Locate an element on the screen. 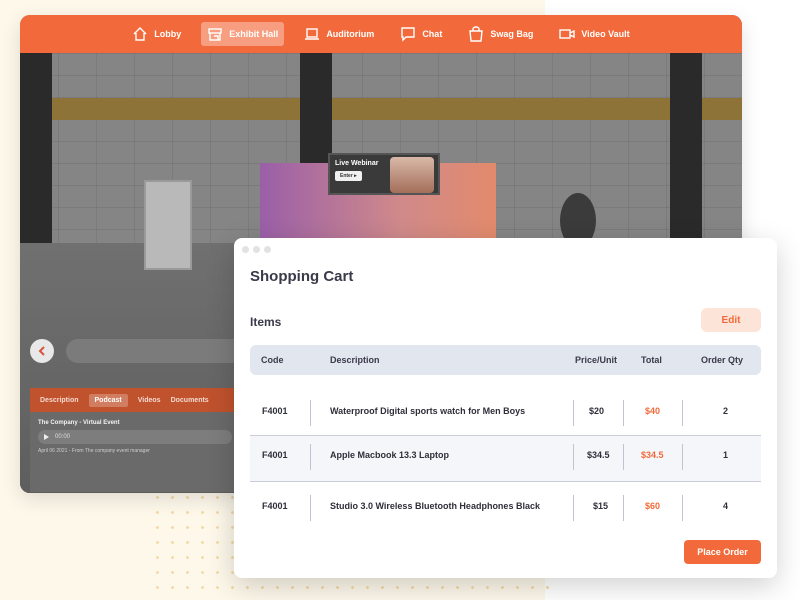 This screenshot has height=600, width=800. back-button is located at coordinates (42, 351).